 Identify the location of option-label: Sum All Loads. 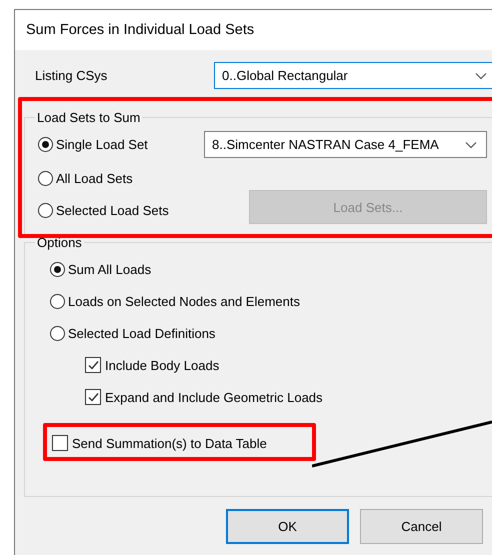
(110, 269).